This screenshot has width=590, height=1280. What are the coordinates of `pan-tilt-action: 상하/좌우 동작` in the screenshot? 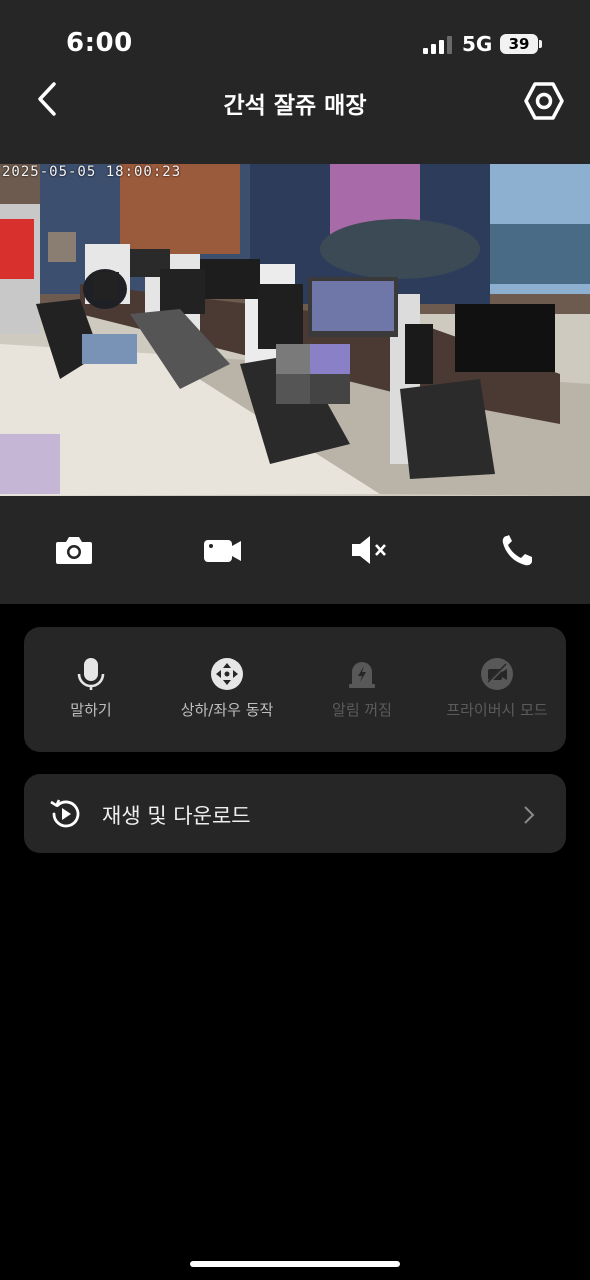 It's located at (227, 688).